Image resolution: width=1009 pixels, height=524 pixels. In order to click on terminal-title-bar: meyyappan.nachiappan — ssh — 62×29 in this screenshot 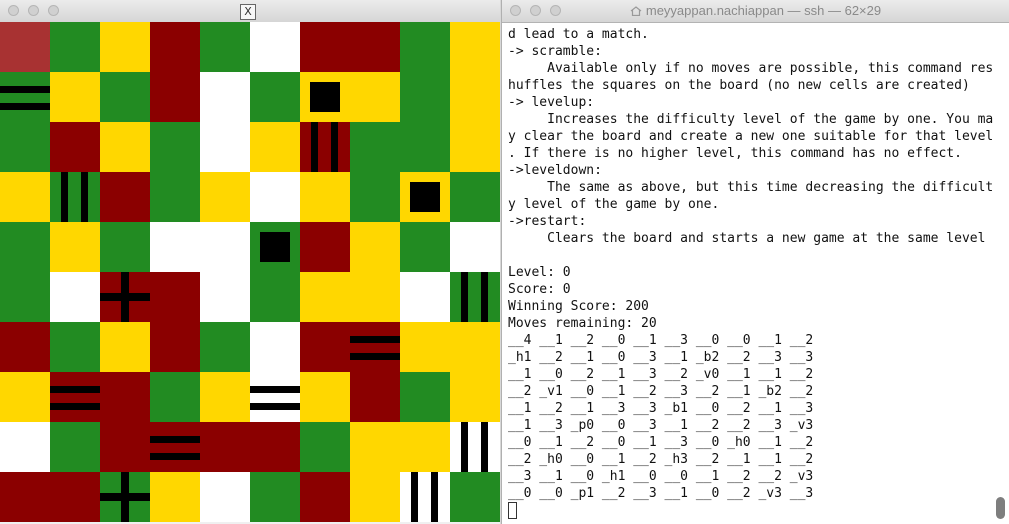, I will do `click(755, 11)`.